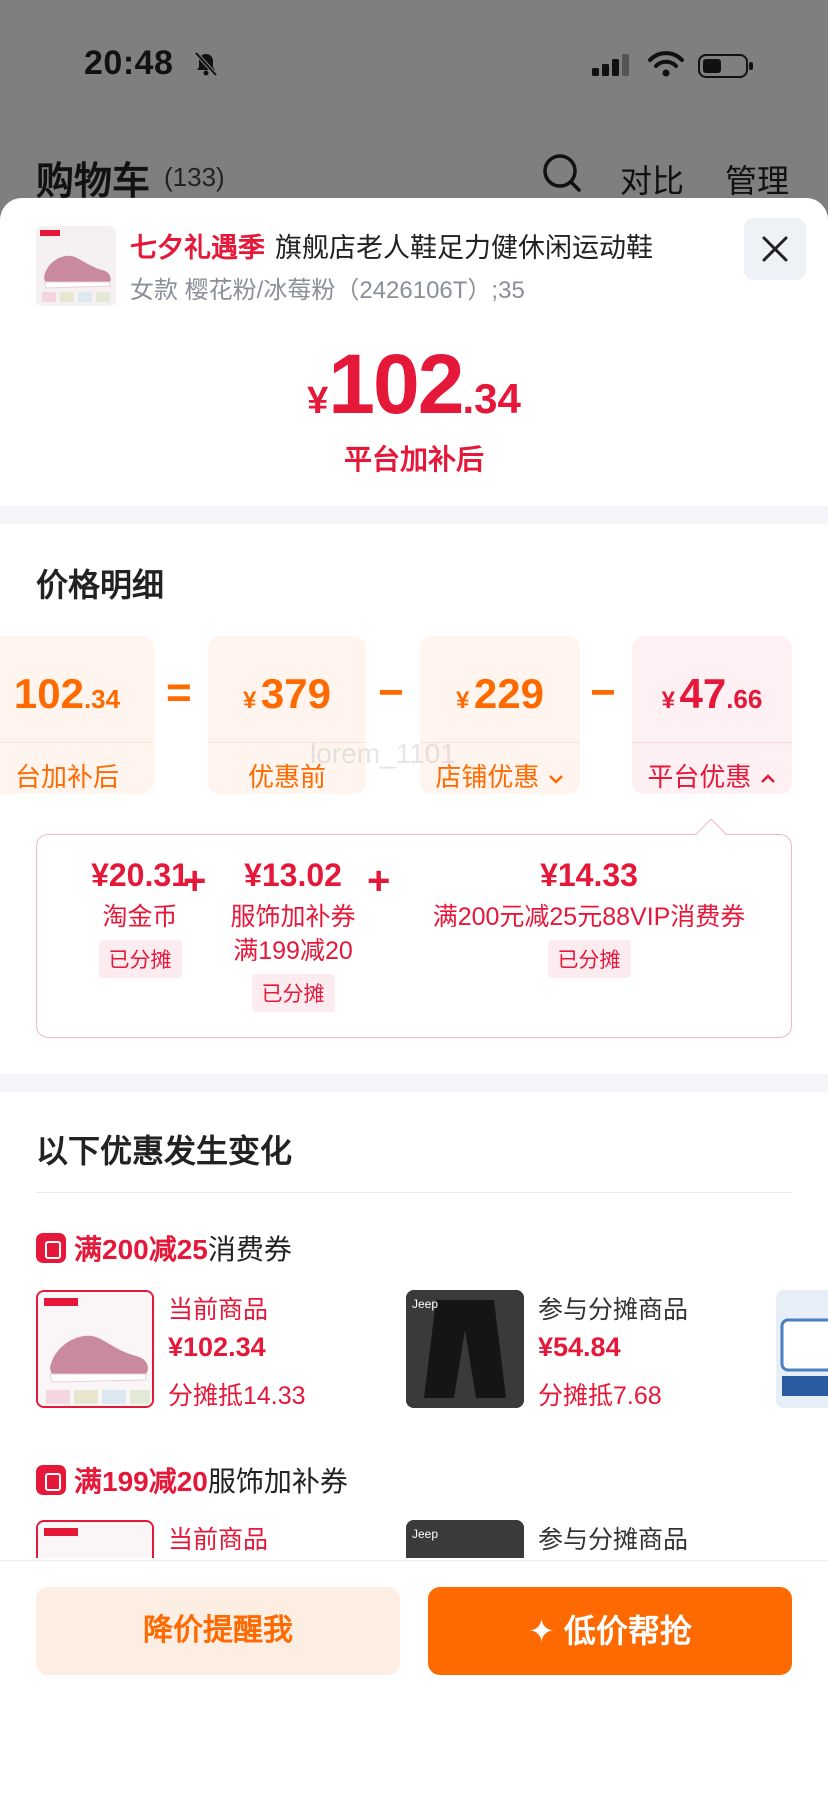 This screenshot has height=1801, width=828. Describe the element at coordinates (579, 1347) in the screenshot. I see `item-price: ¥54.84` at that location.